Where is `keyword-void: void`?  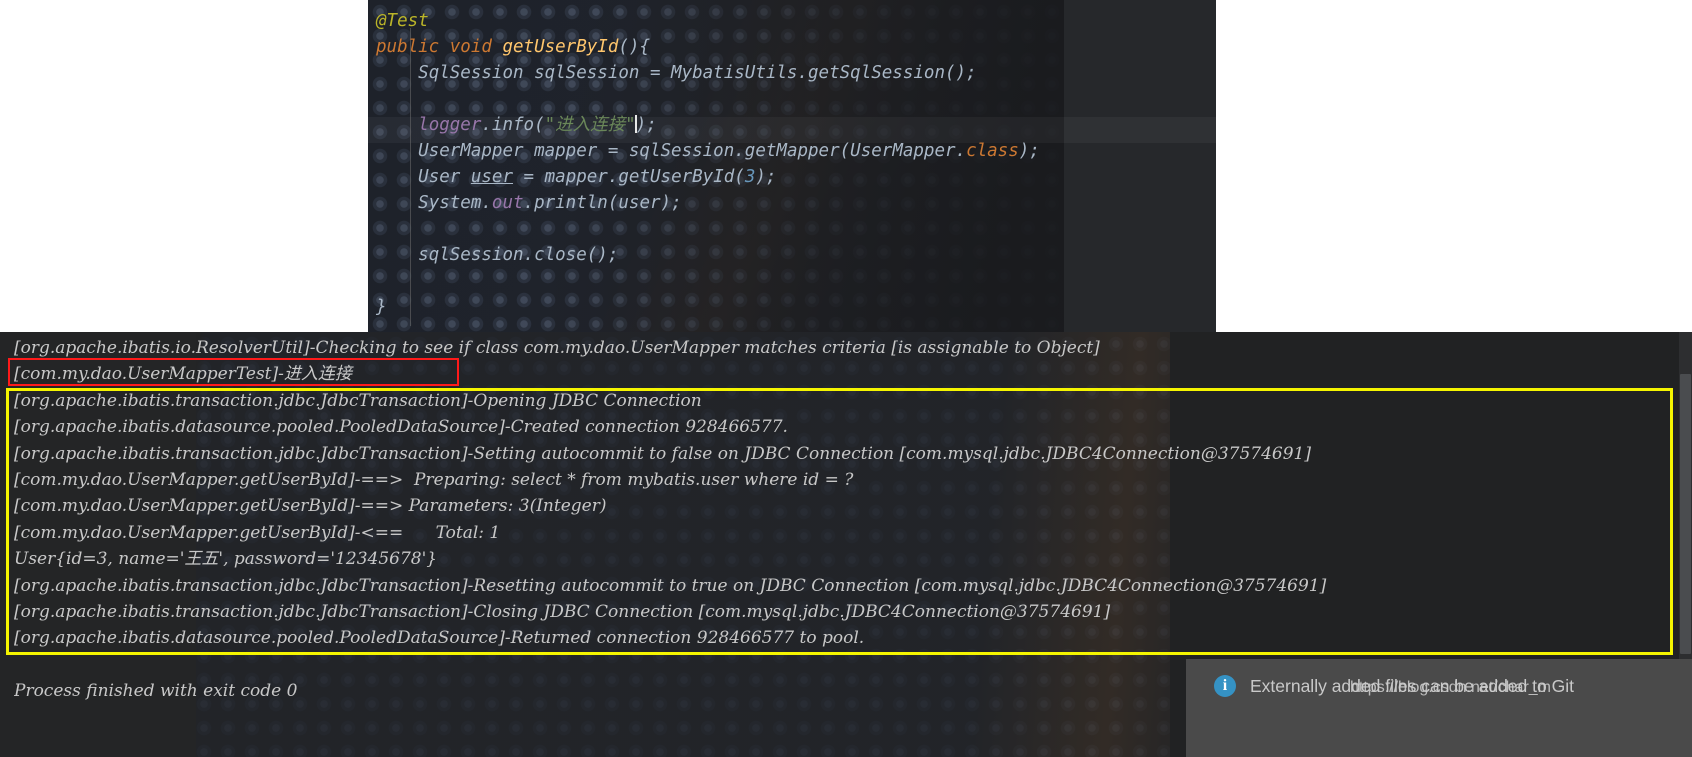
keyword-void: void is located at coordinates (470, 47).